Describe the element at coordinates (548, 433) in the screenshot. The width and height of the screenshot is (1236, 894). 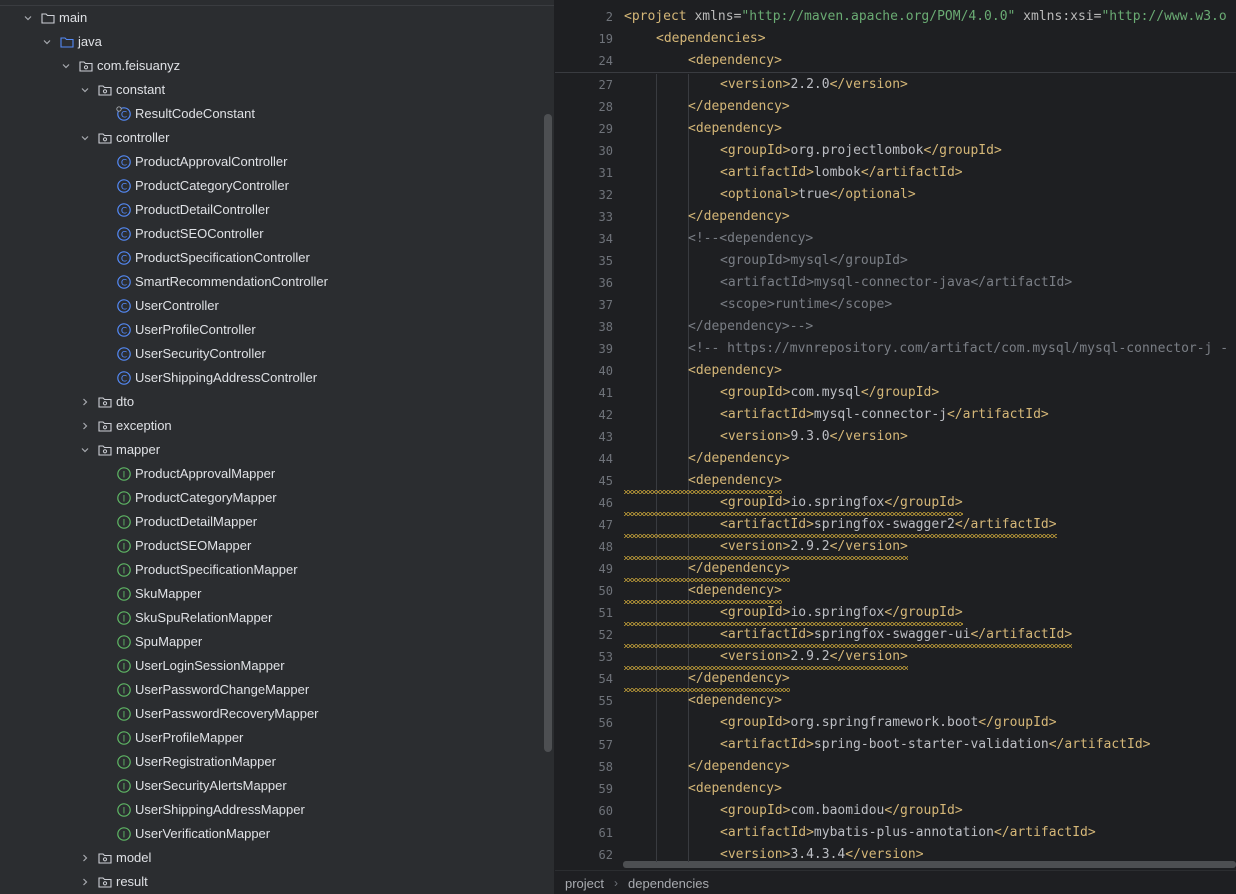
I see `tree-vertical-scrollbar` at that location.